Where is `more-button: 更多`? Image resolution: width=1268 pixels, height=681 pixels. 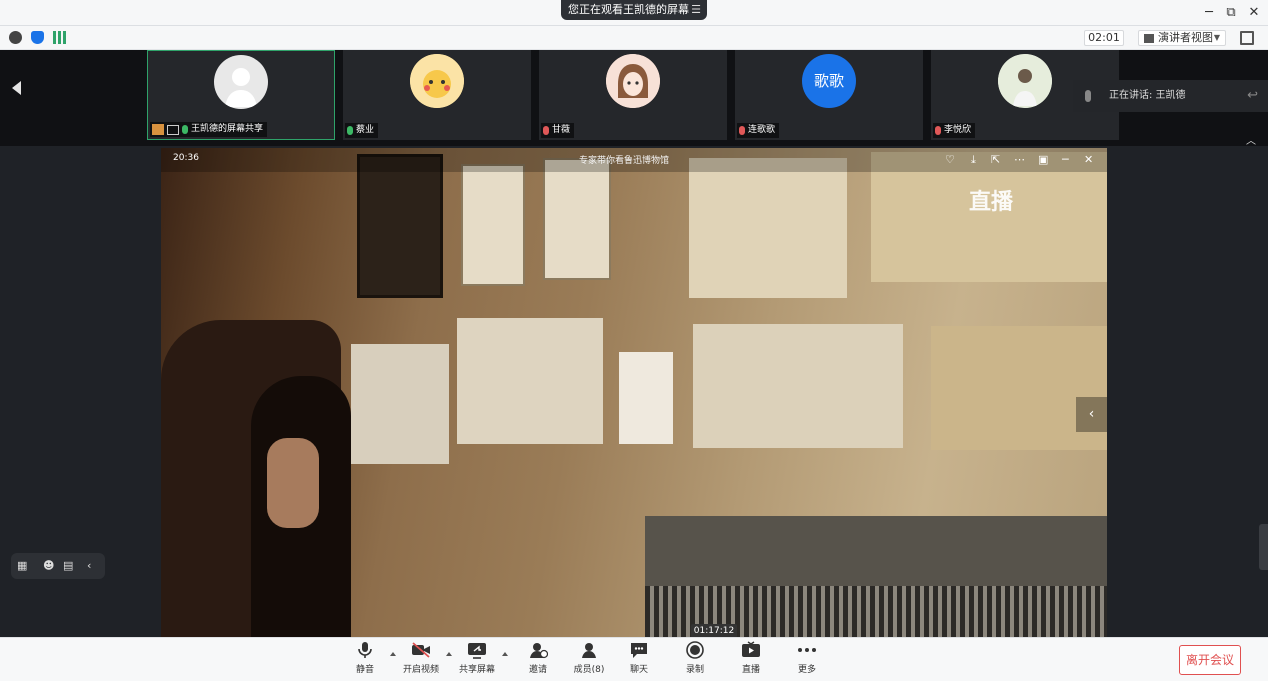 more-button: 更多 is located at coordinates (807, 660).